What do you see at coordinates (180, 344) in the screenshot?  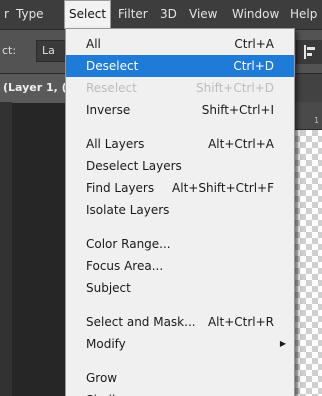 I see `menu-item-modify: Modify ▶` at bounding box center [180, 344].